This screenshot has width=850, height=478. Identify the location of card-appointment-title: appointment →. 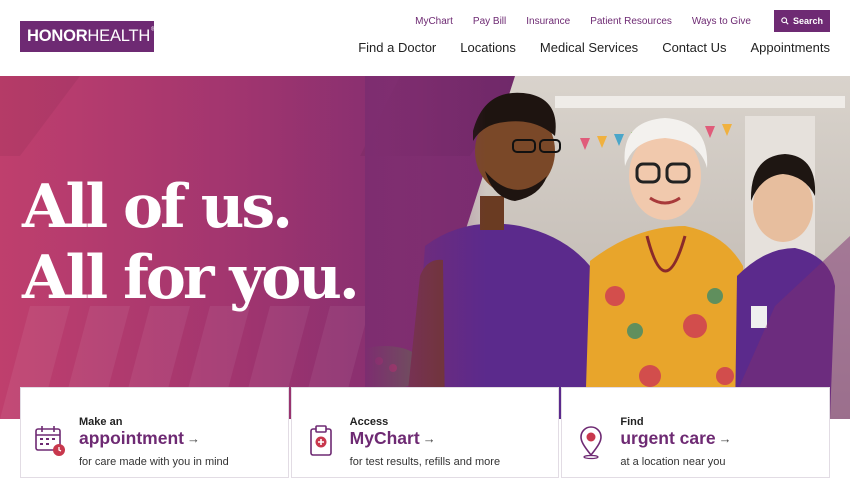
(139, 438).